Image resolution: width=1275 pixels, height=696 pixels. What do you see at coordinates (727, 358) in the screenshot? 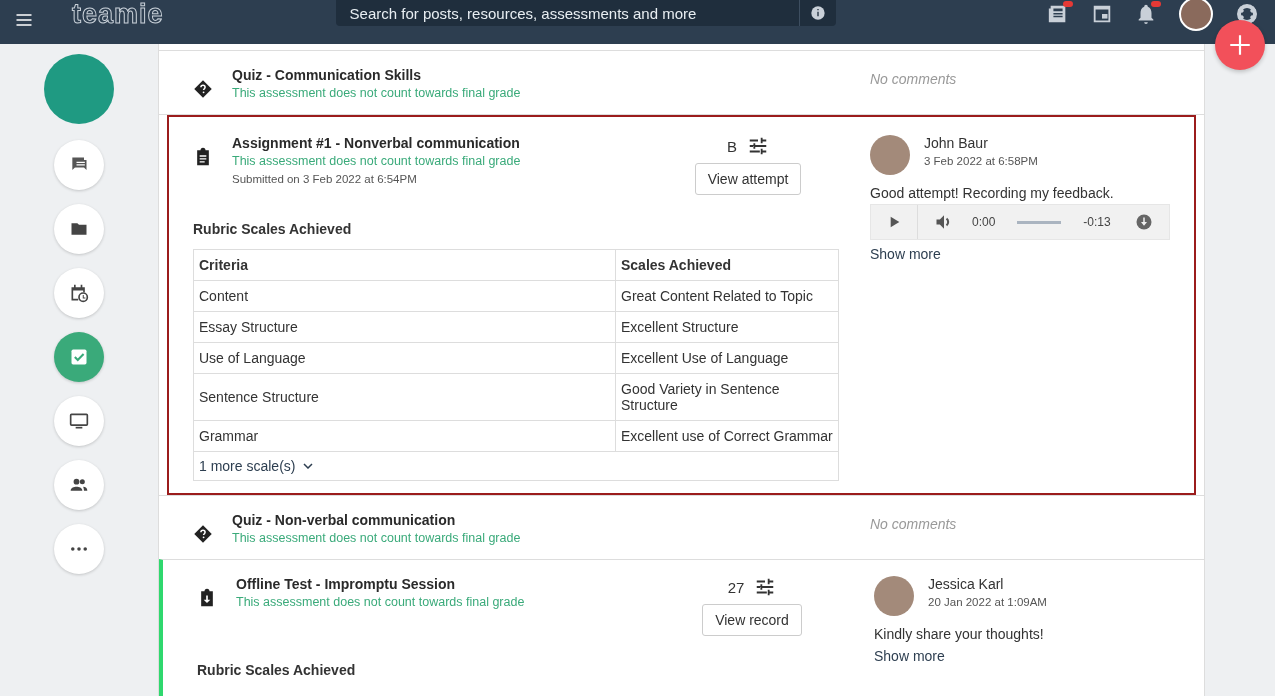
I see `table-cell: Excellent Use of Language` at bounding box center [727, 358].